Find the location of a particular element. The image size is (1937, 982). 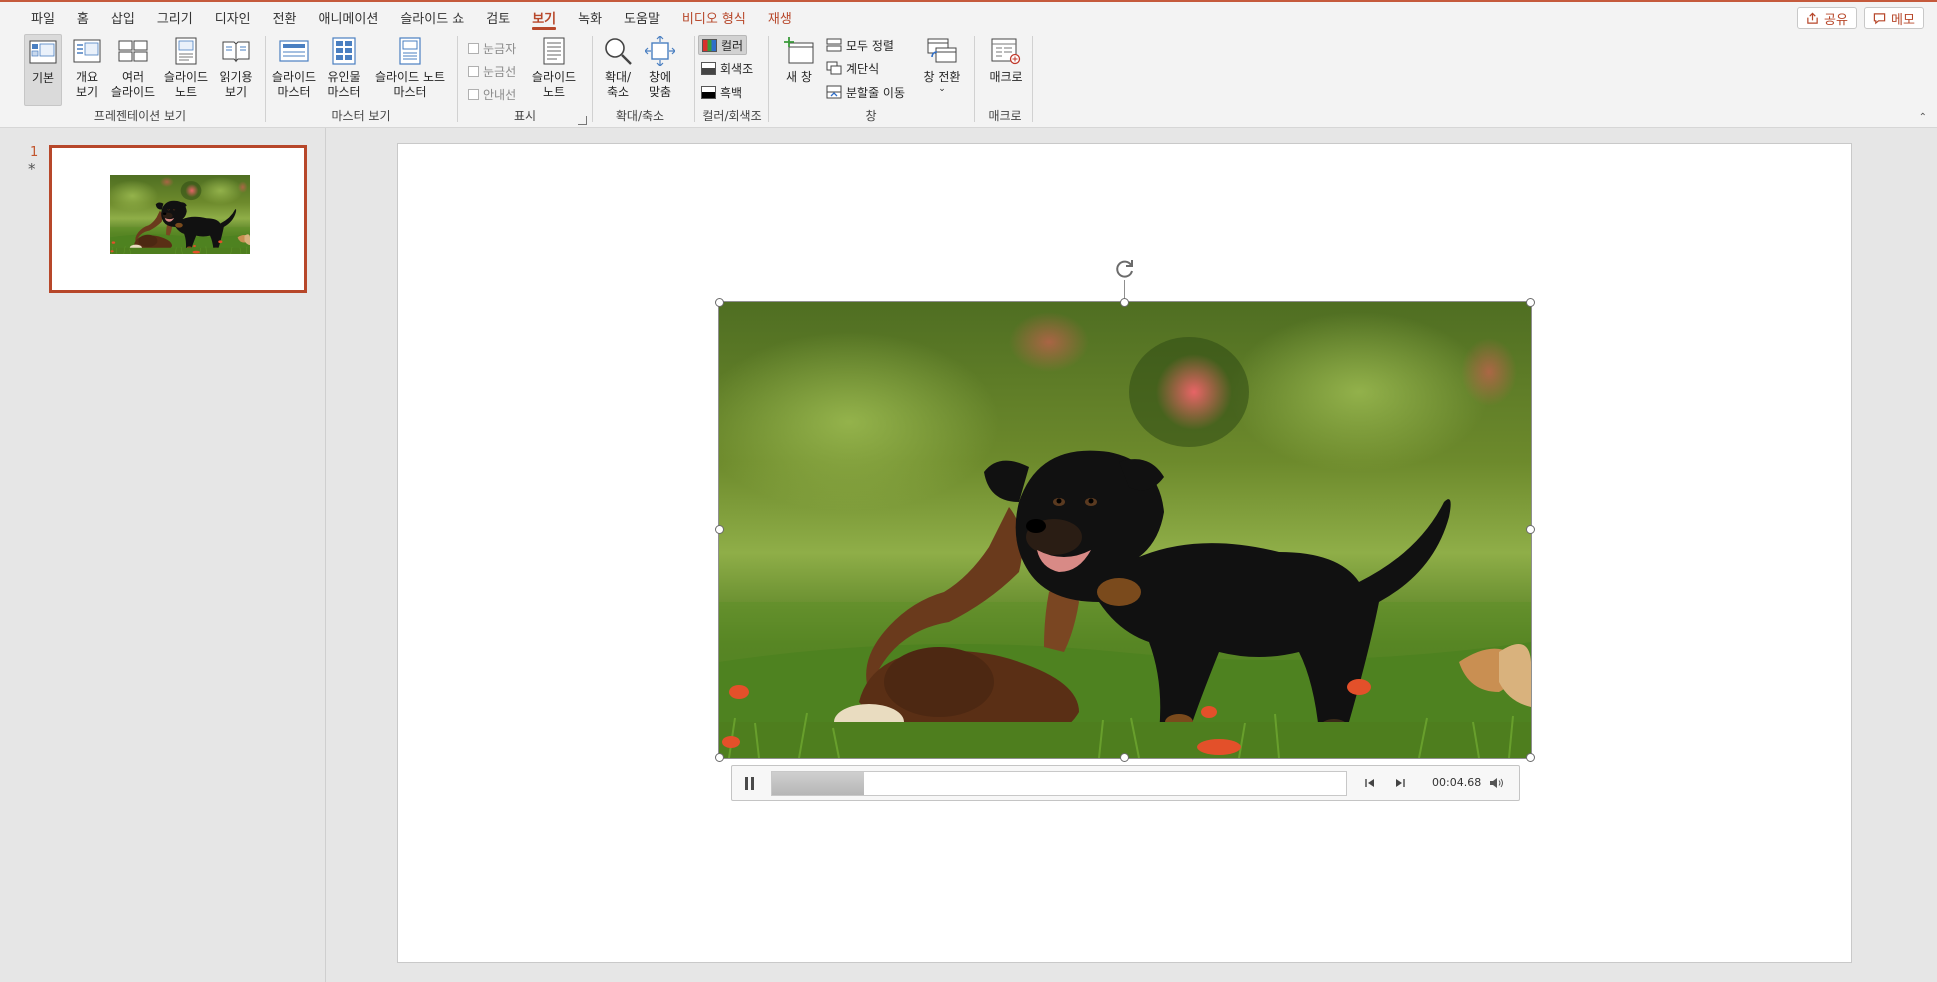

share-label: 공유 is located at coordinates (1836, 20).